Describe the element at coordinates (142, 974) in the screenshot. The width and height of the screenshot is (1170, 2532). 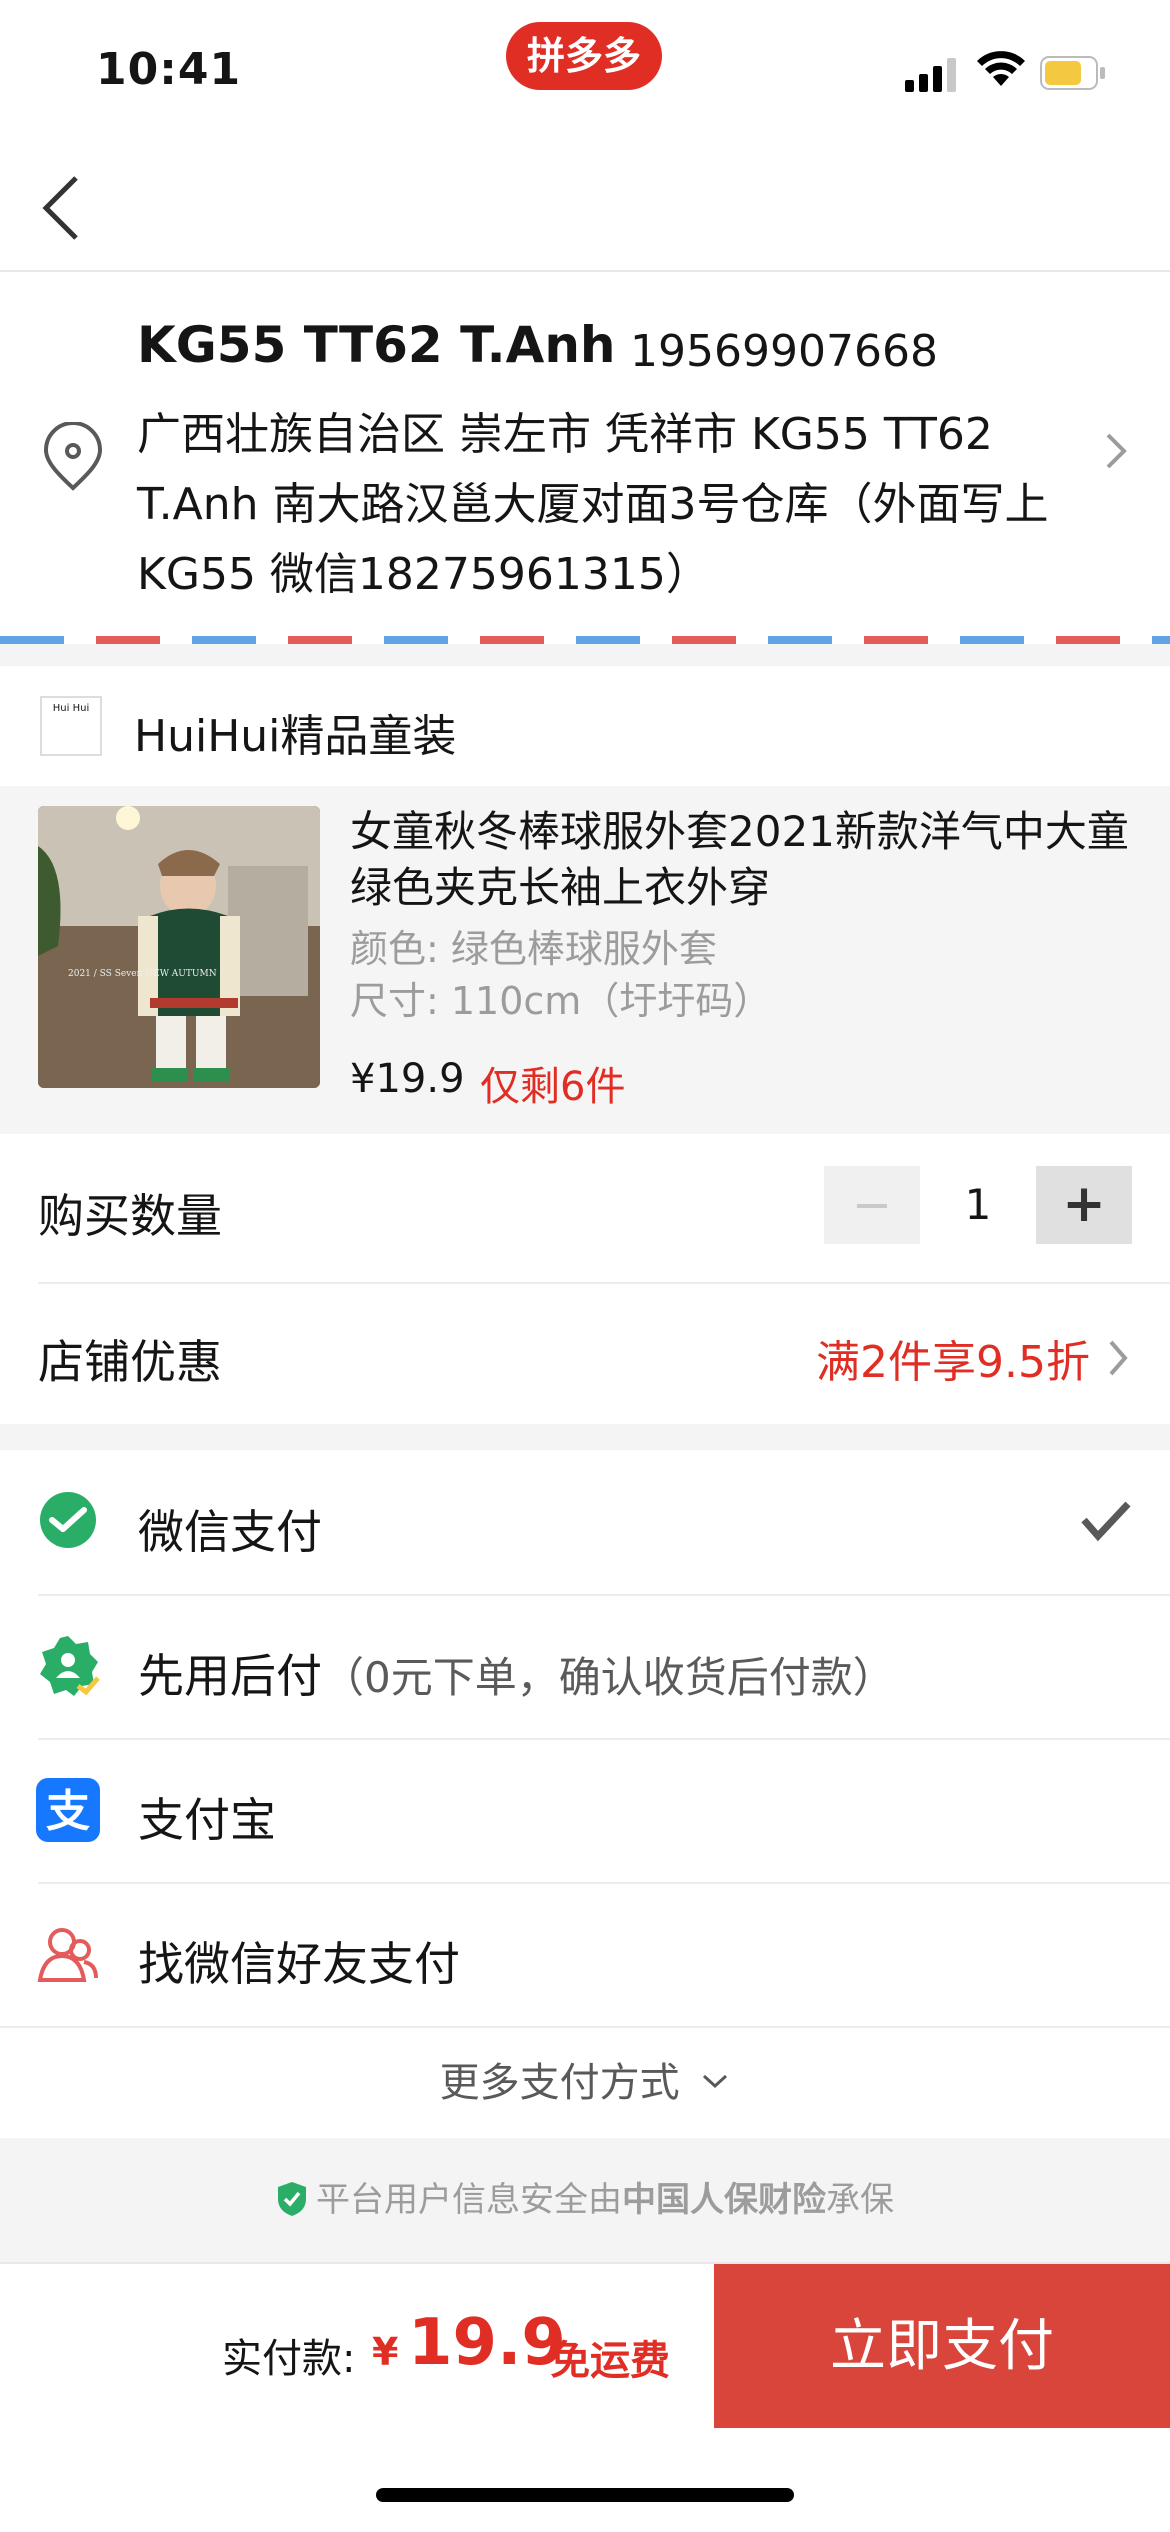
I see `product-image-caption: 2021 / SS Seven NEW AUTUMN` at that location.